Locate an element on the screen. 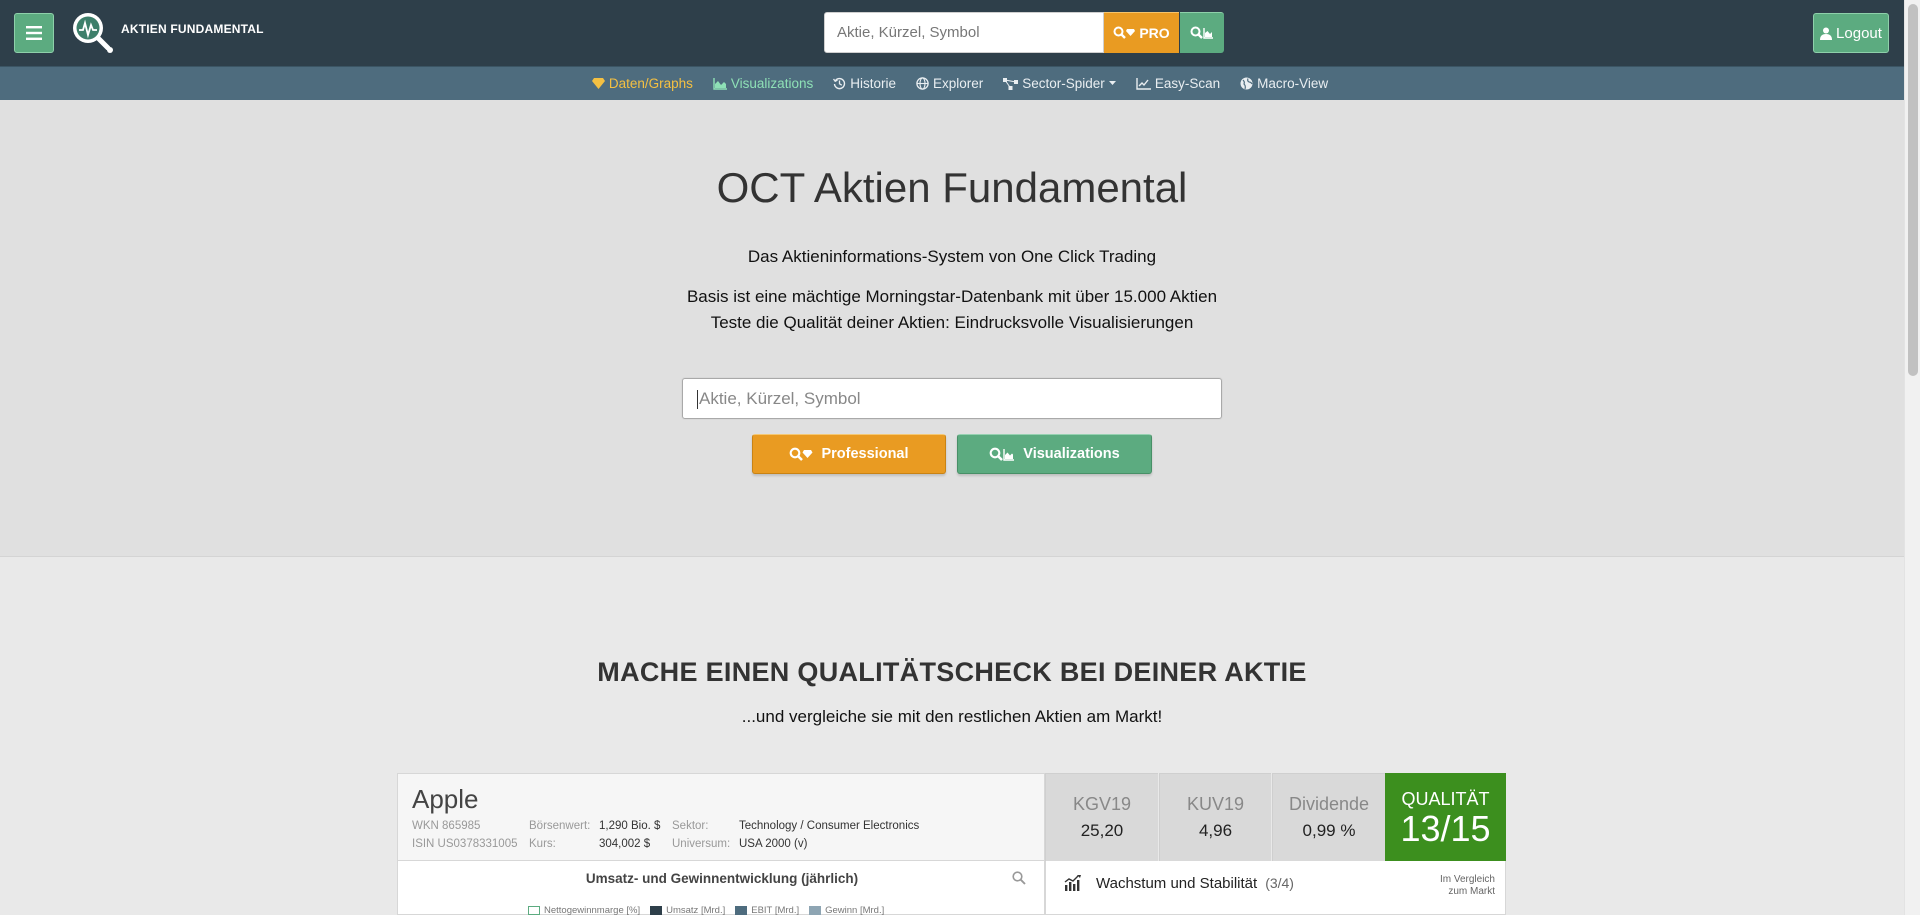  professional-button-label: Professional is located at coordinates (865, 454).